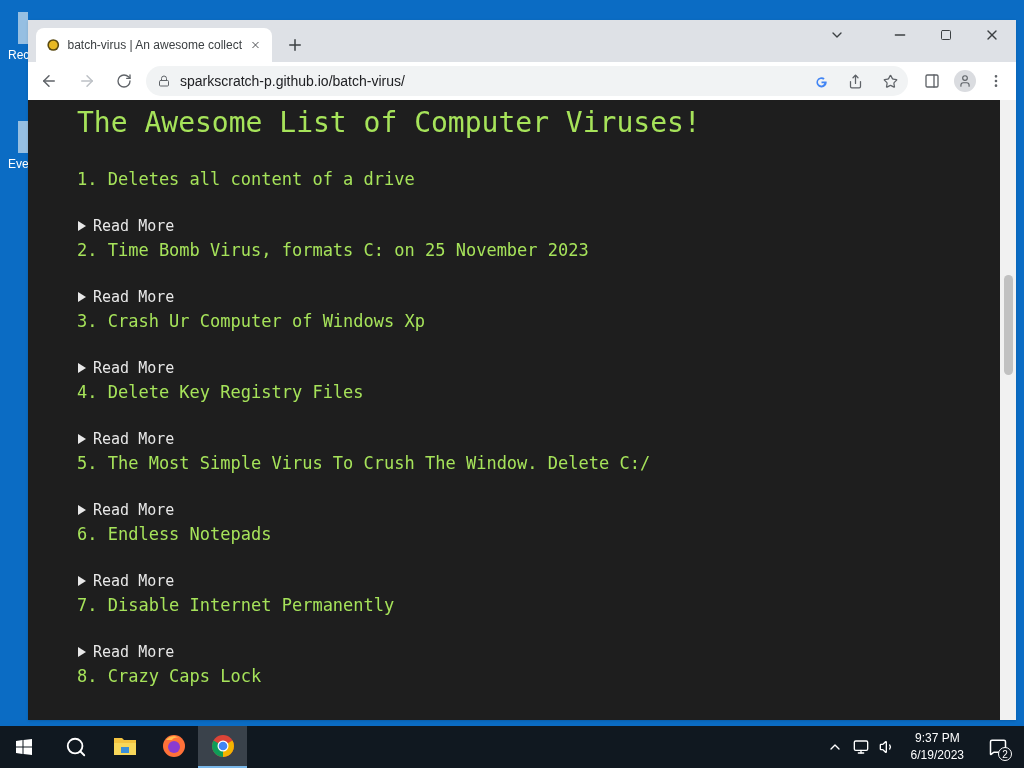  Describe the element at coordinates (24, 747) in the screenshot. I see `windows-logo-icon` at that location.